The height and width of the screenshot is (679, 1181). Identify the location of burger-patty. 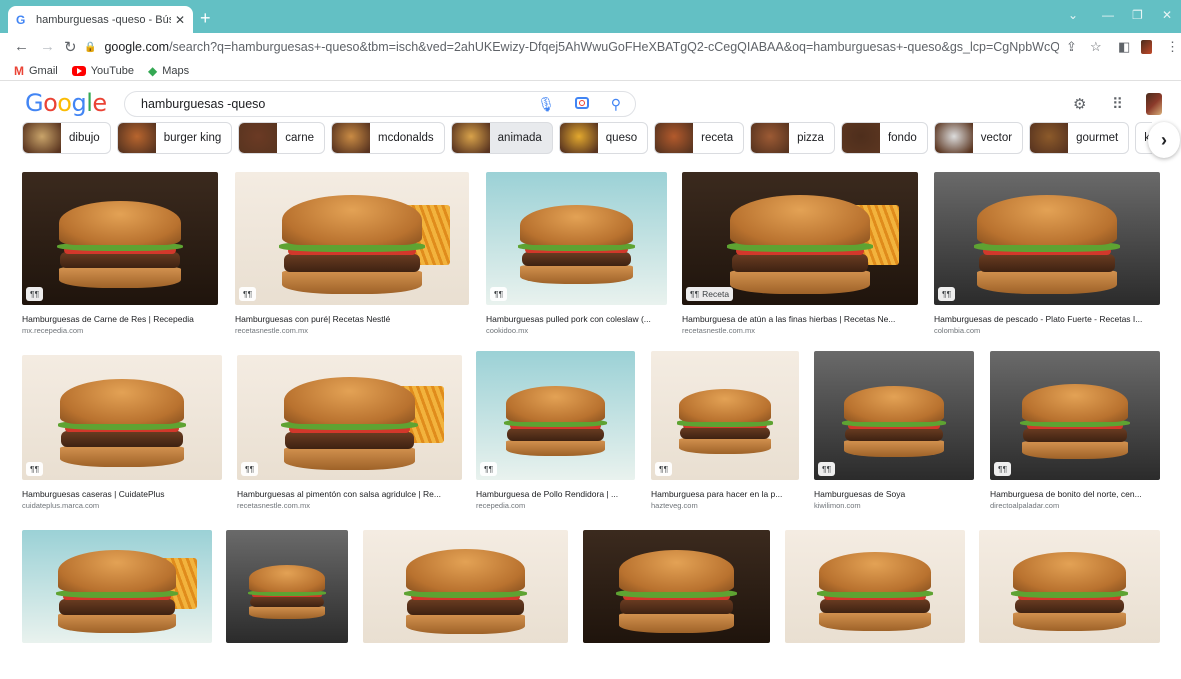
(1047, 262).